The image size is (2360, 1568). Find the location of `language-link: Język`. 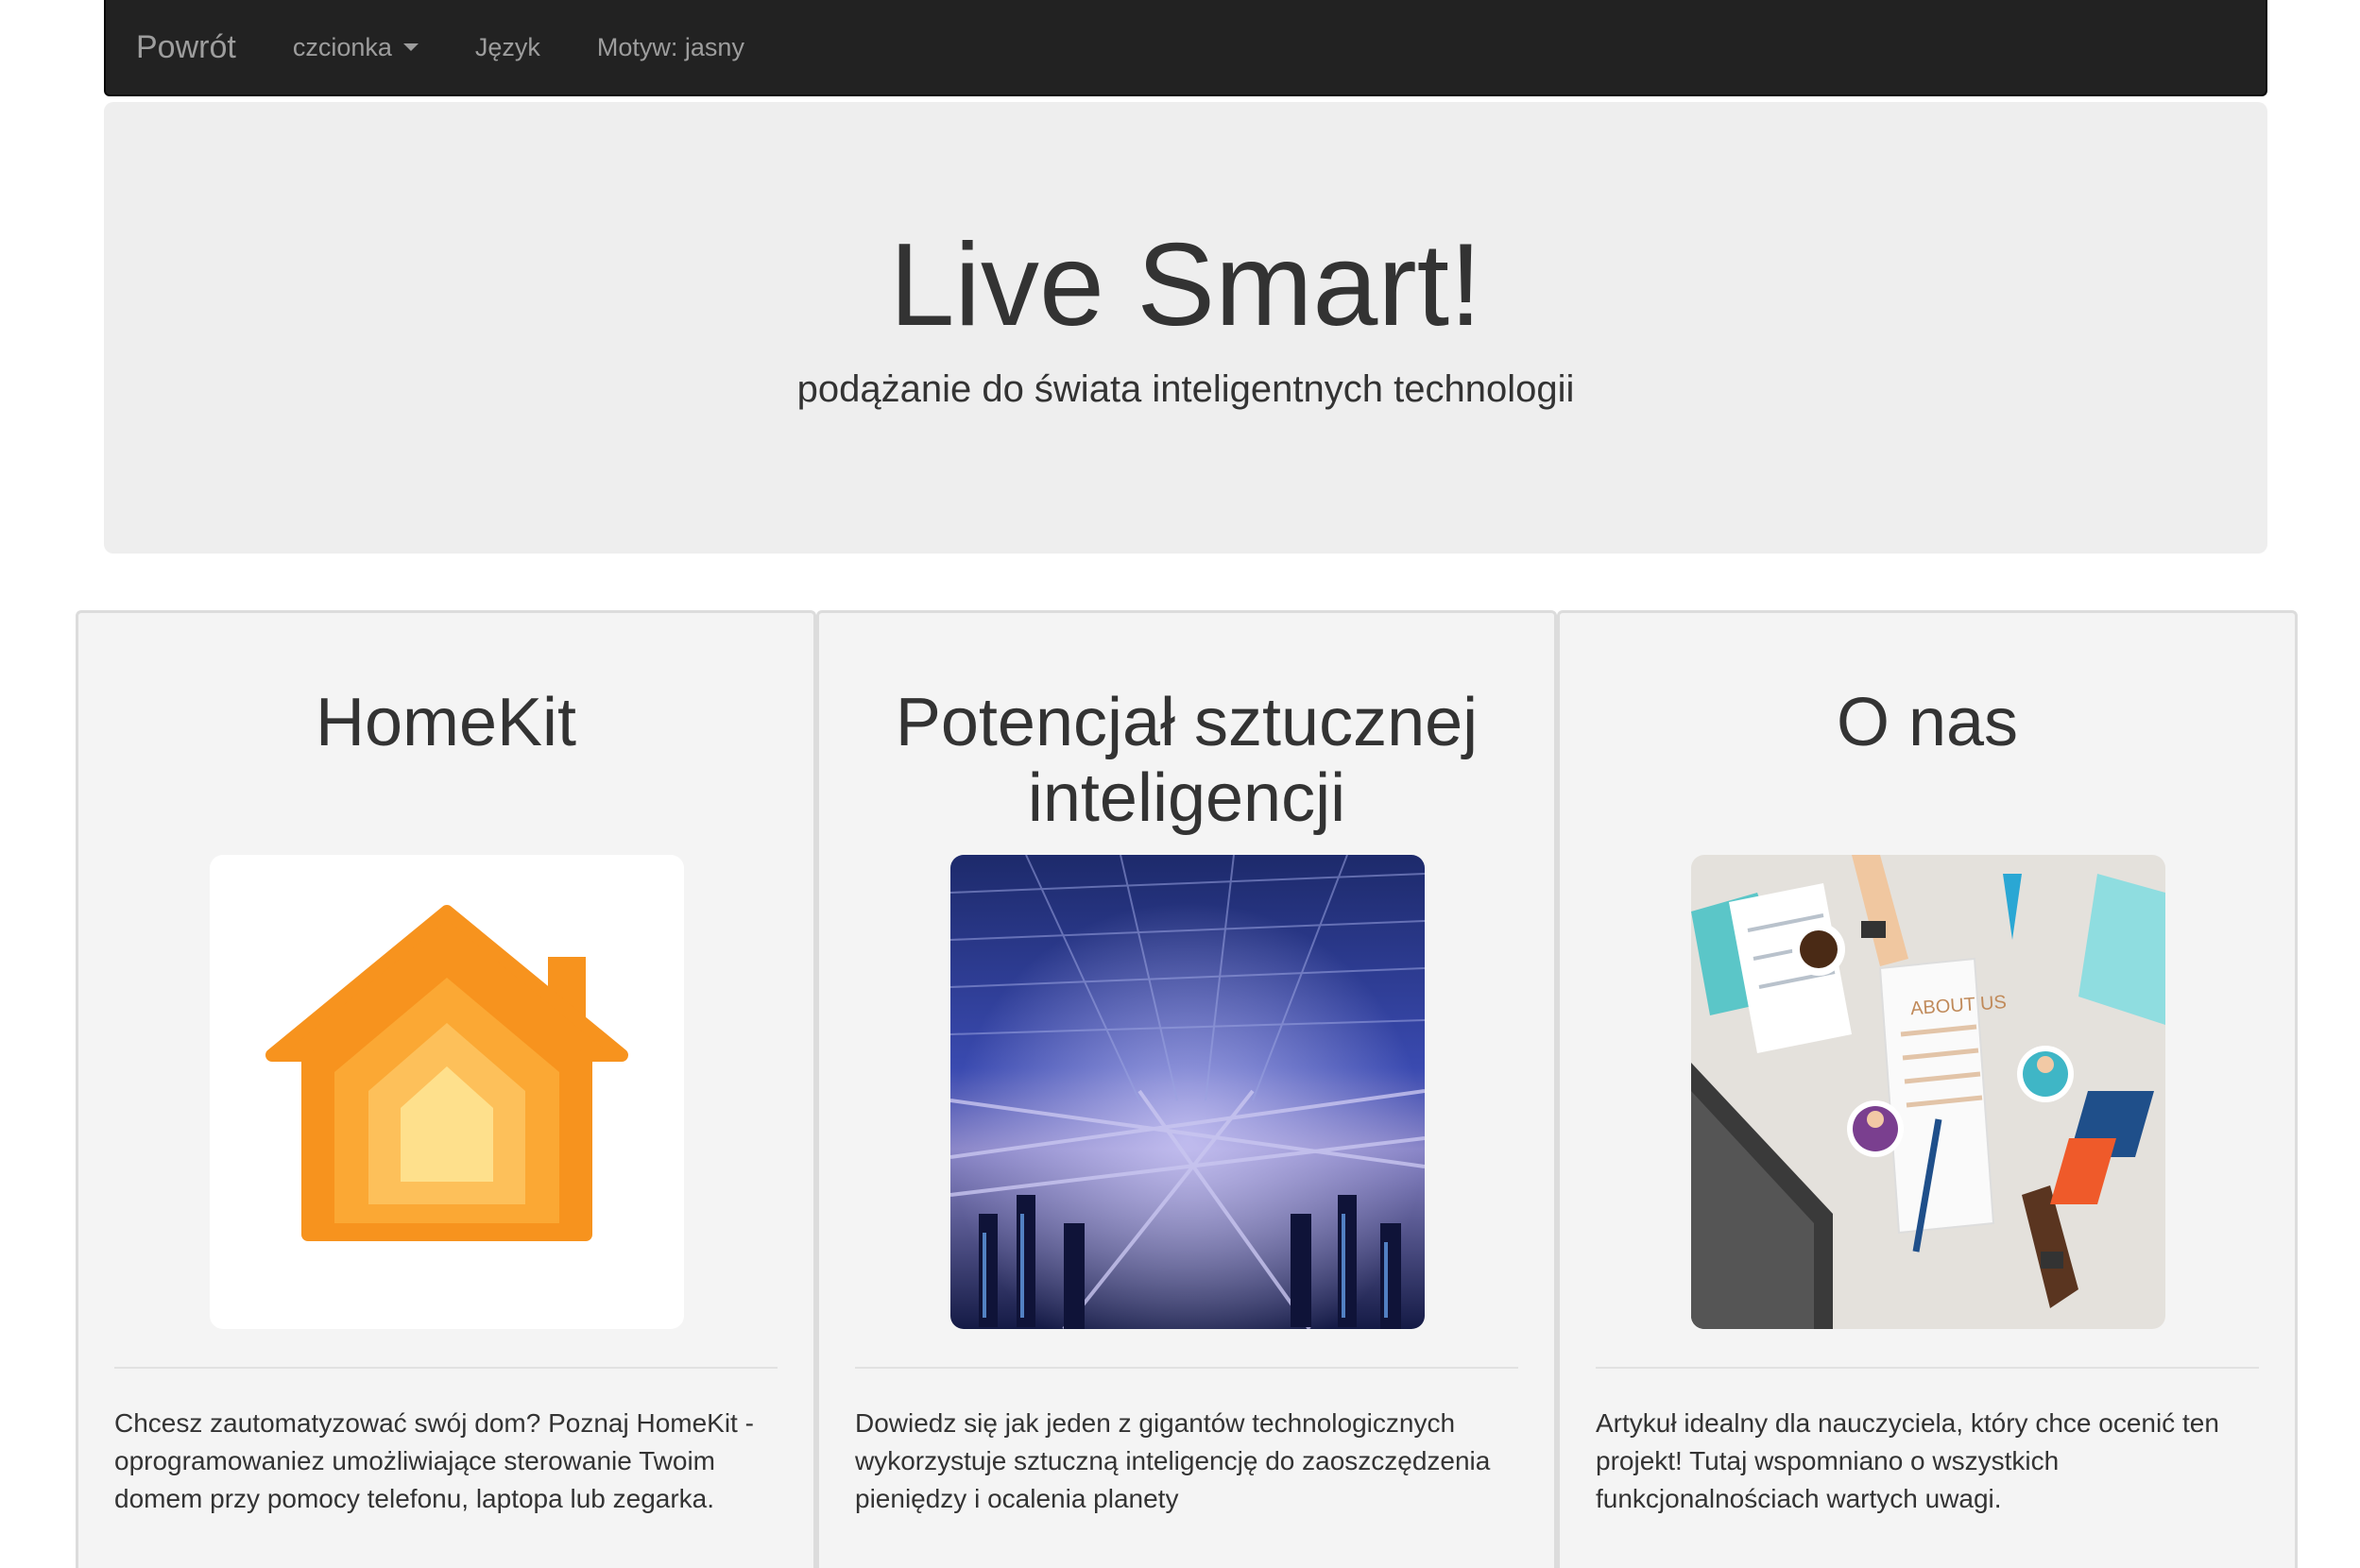

language-link: Język is located at coordinates (508, 47).